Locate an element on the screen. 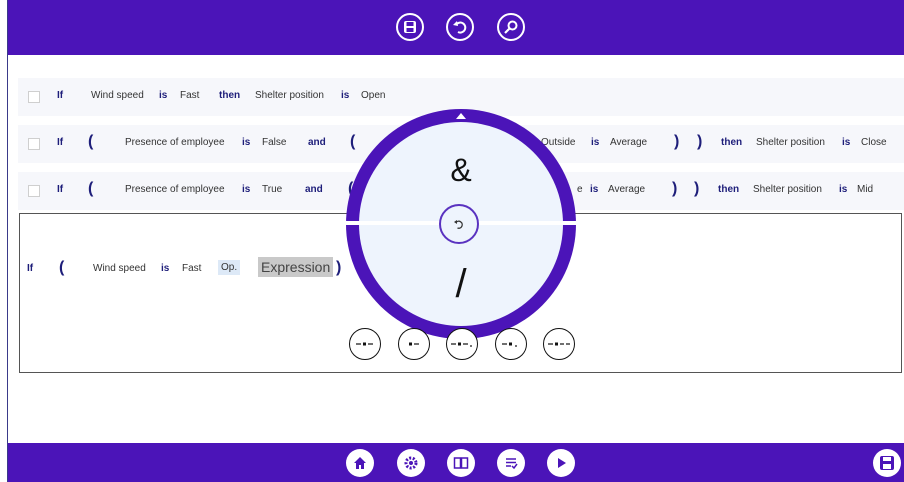 This screenshot has height=482, width=904. value-token: Open is located at coordinates (373, 95).